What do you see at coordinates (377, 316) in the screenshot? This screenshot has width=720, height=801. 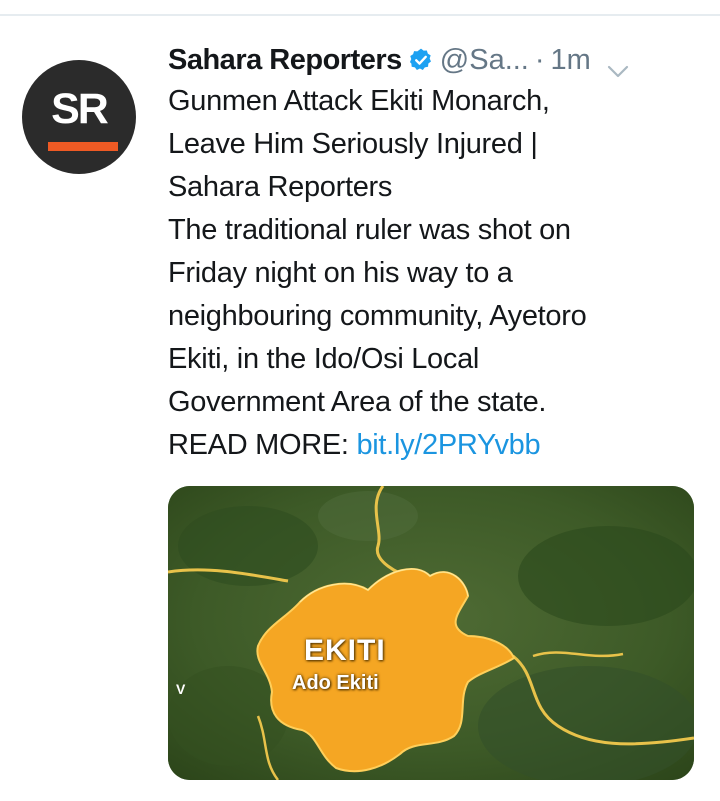 I see `body-line: neighbouring community, Ayetoro` at bounding box center [377, 316].